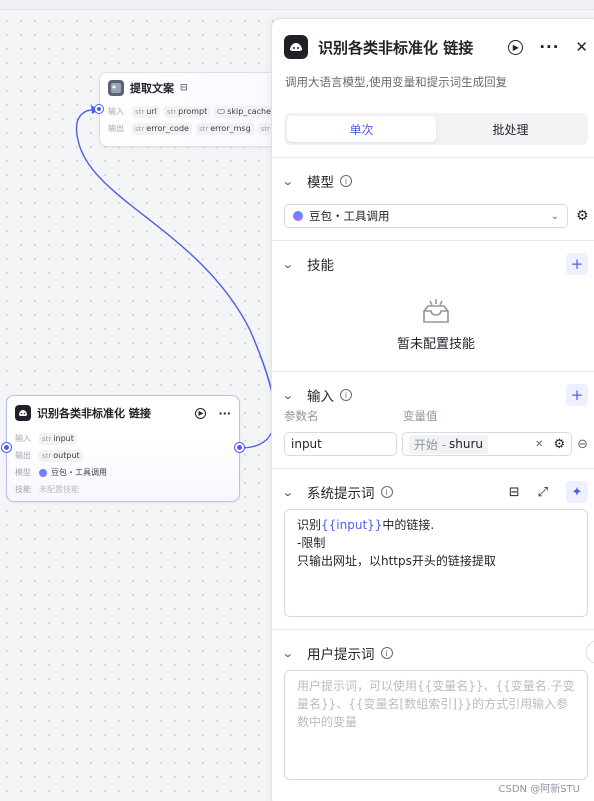  Describe the element at coordinates (239, 447) in the screenshot. I see `output-port` at that location.